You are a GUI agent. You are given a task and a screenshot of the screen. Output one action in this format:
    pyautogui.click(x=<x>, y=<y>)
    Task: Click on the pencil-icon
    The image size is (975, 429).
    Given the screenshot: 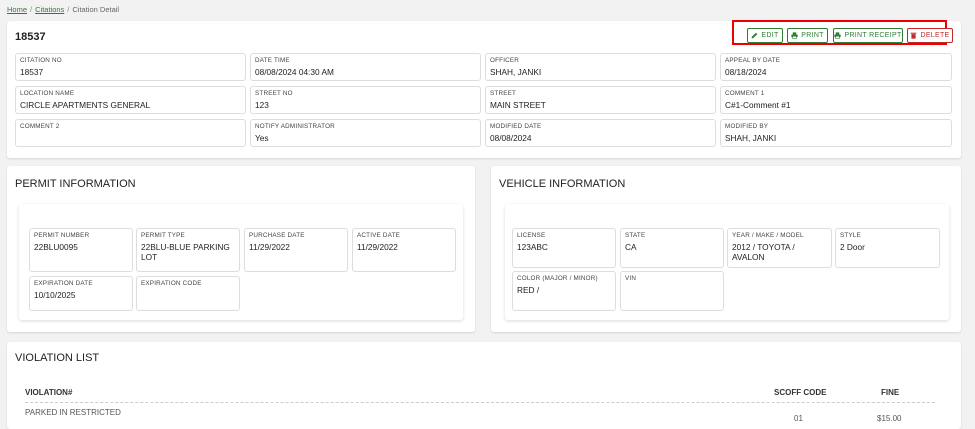 What is the action you would take?
    pyautogui.click(x=755, y=35)
    